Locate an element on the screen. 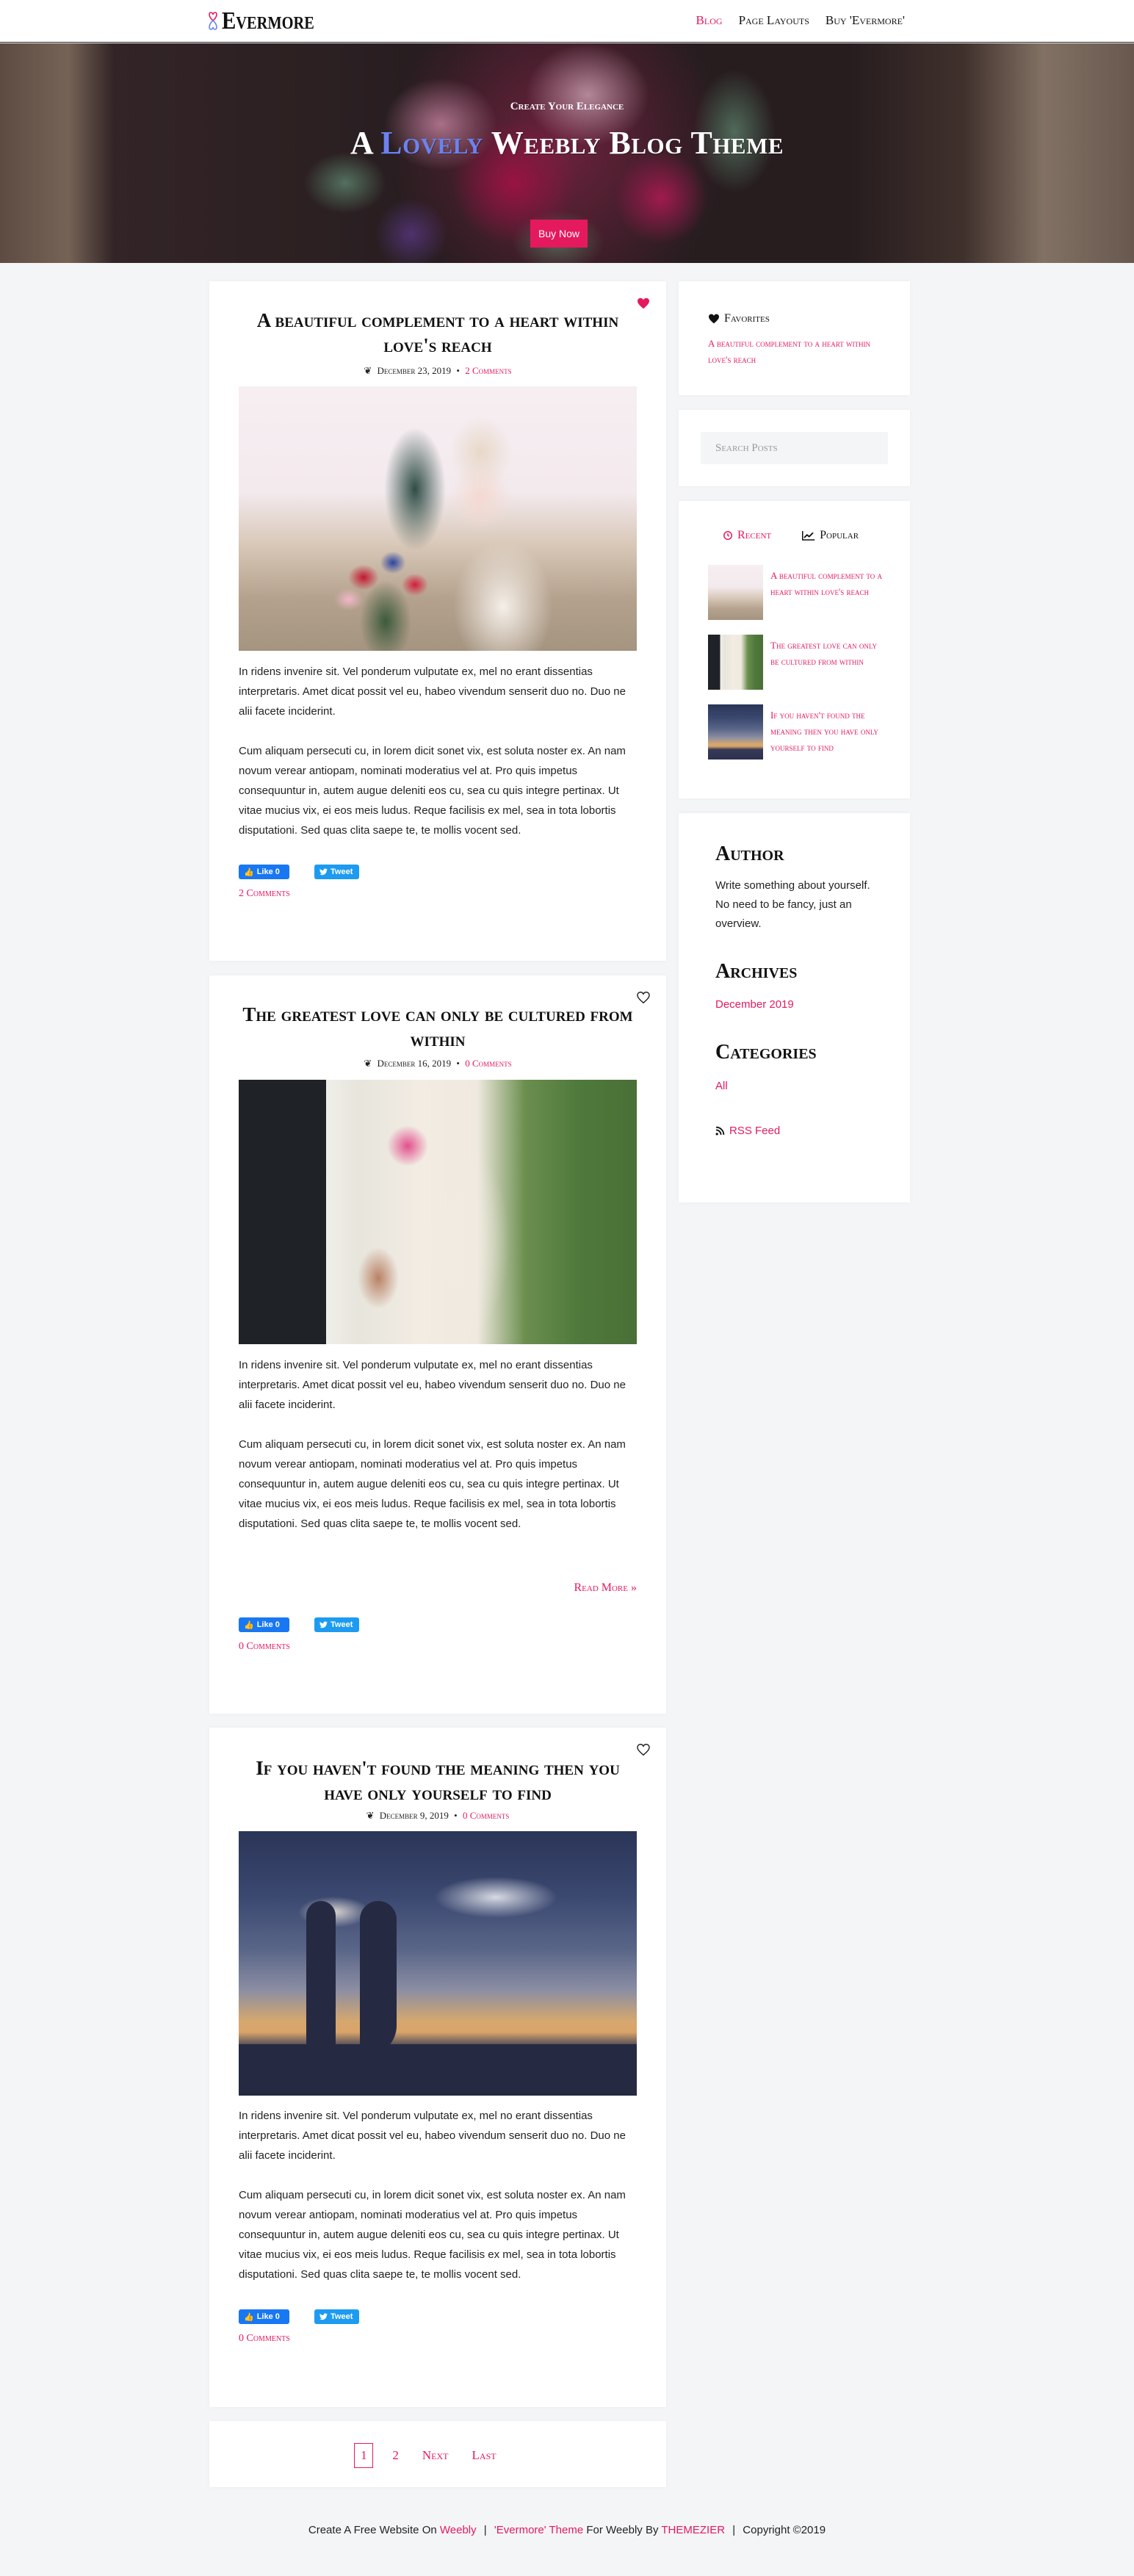 This screenshot has height=2576, width=1134. nav-item-blog: Blog is located at coordinates (709, 21).